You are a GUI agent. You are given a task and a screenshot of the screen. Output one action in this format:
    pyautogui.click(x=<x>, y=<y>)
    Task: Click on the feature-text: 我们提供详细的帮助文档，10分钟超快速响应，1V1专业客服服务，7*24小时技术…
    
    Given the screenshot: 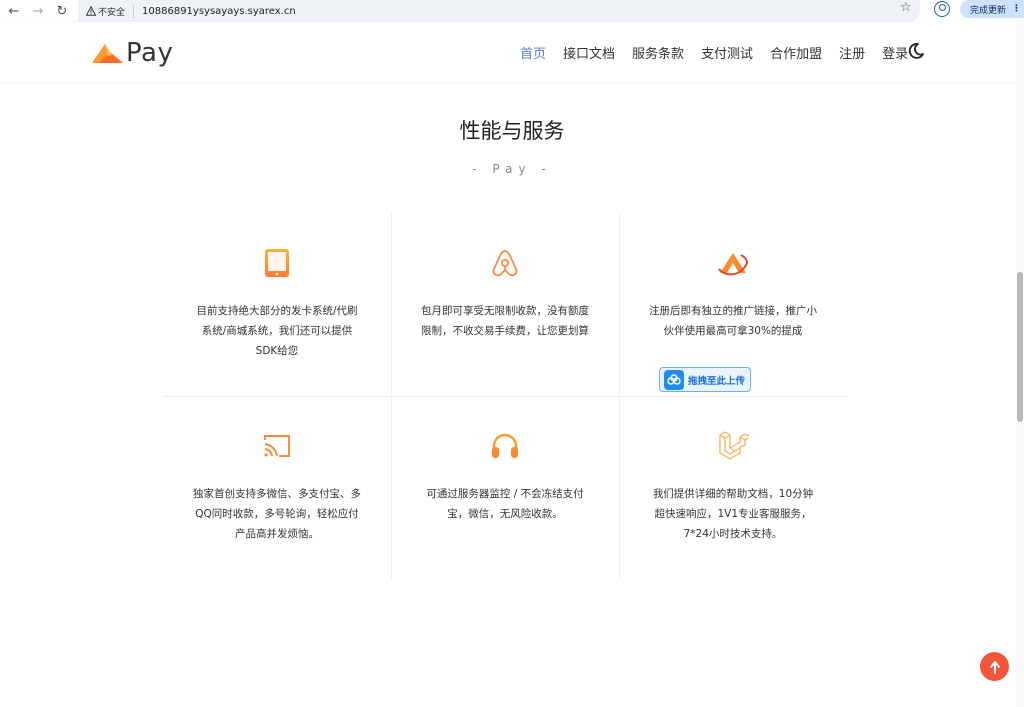 What is the action you would take?
    pyautogui.click(x=733, y=514)
    